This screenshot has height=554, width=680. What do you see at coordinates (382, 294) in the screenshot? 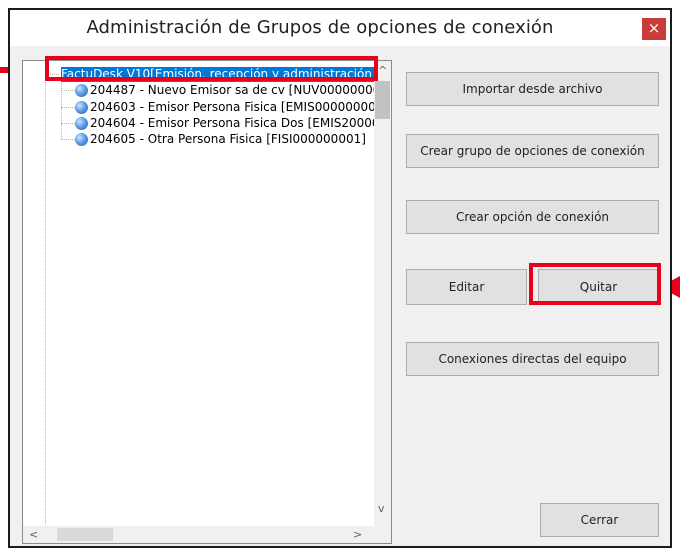
I see `vertical-scrollbar: ^ v` at bounding box center [382, 294].